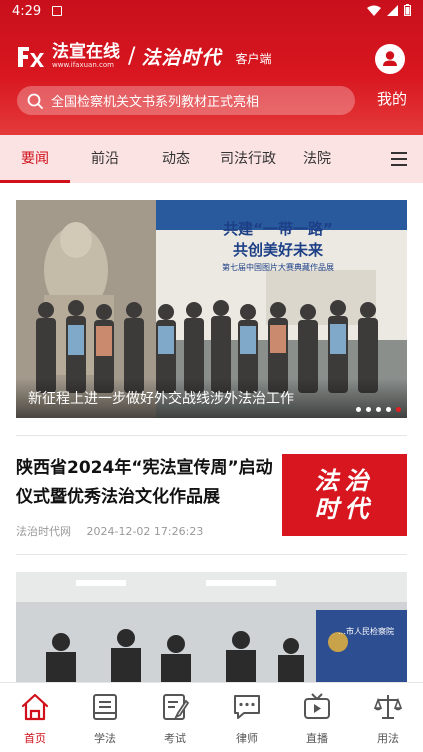  What do you see at coordinates (253, 59) in the screenshot?
I see `brand-client-label: 客户端` at bounding box center [253, 59].